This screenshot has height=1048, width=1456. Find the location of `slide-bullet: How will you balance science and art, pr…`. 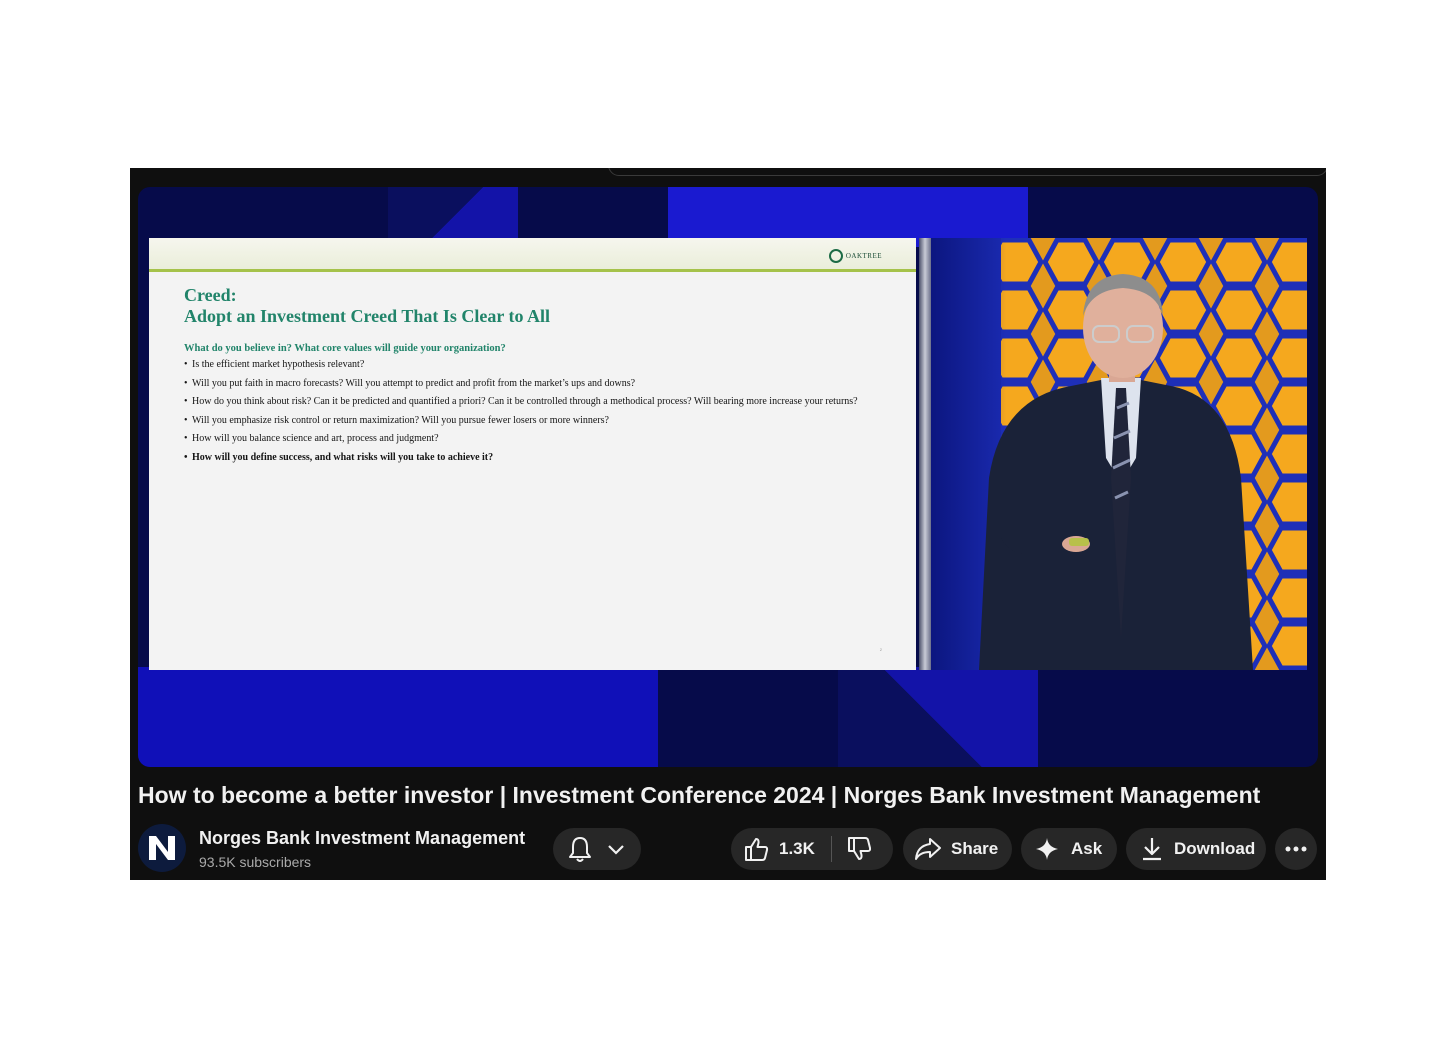

slide-bullet: How will you balance science and art, pr… is located at coordinates (529, 439).